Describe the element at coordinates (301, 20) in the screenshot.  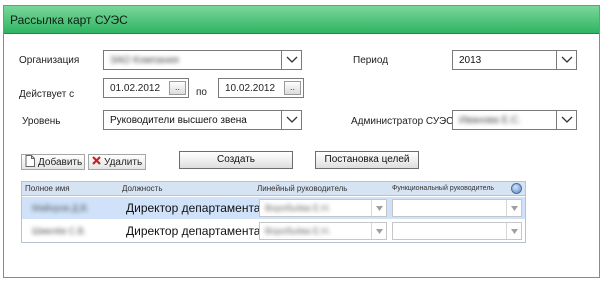
I see `titlebar: Рассылка карт СУЭС` at that location.